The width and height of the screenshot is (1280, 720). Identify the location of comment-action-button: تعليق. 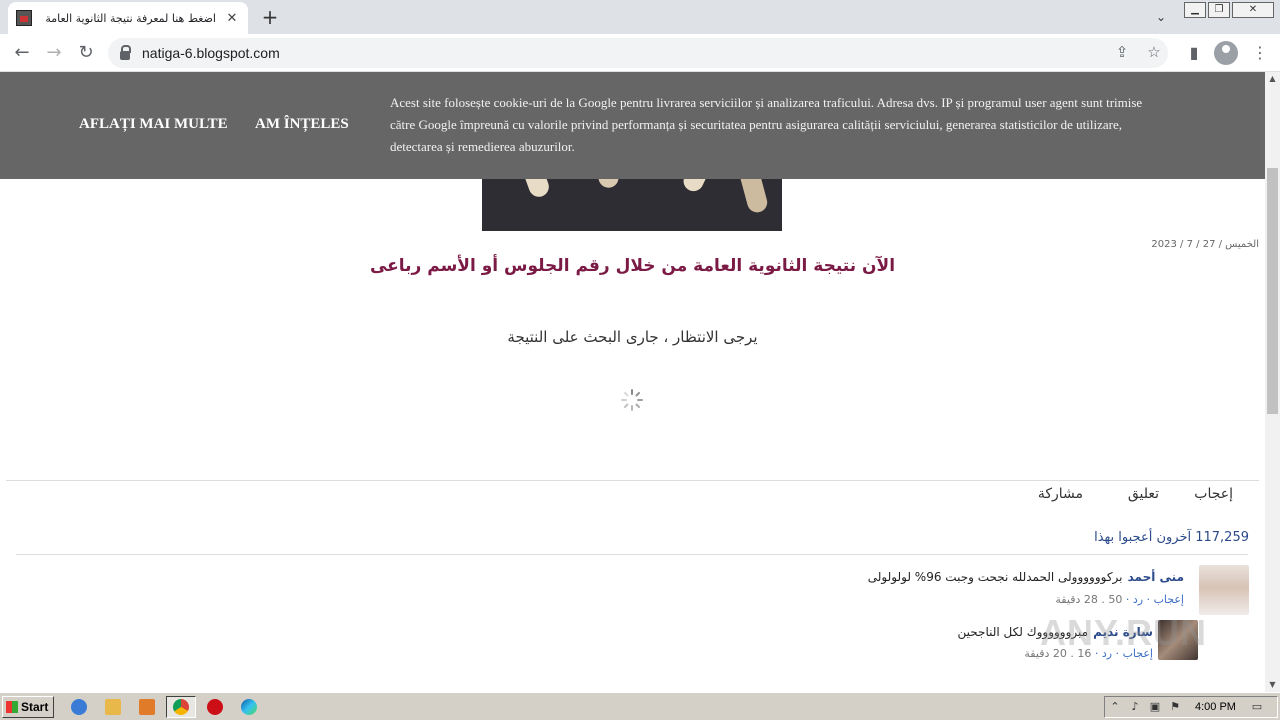
(1143, 494).